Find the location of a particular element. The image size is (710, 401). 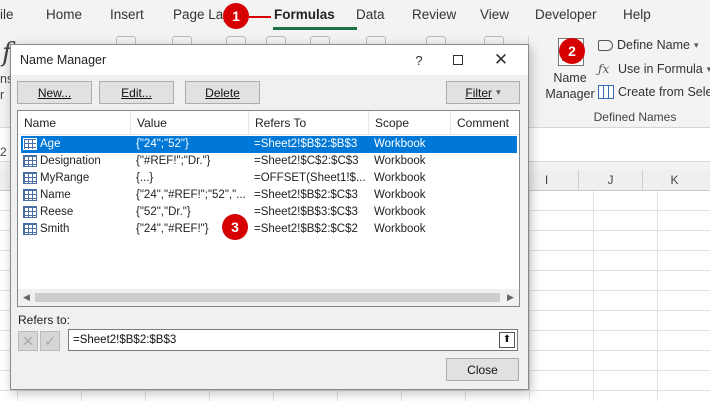

close-window-button: ✕ is located at coordinates (501, 60).